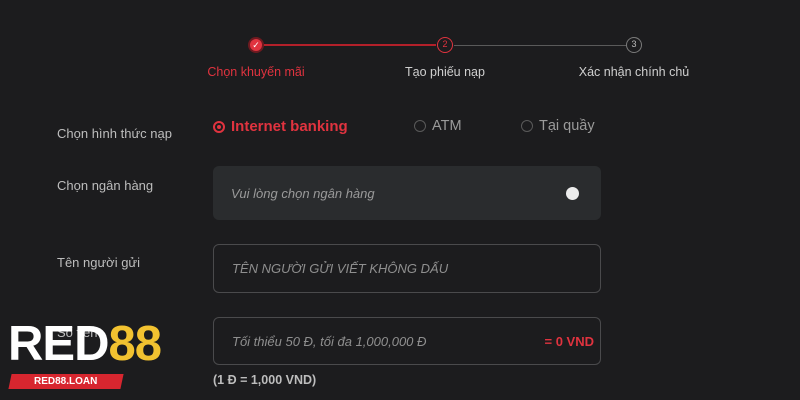  What do you see at coordinates (265, 380) in the screenshot?
I see `exchange-rate-note: (1 Đ = 1,000 VND)` at bounding box center [265, 380].